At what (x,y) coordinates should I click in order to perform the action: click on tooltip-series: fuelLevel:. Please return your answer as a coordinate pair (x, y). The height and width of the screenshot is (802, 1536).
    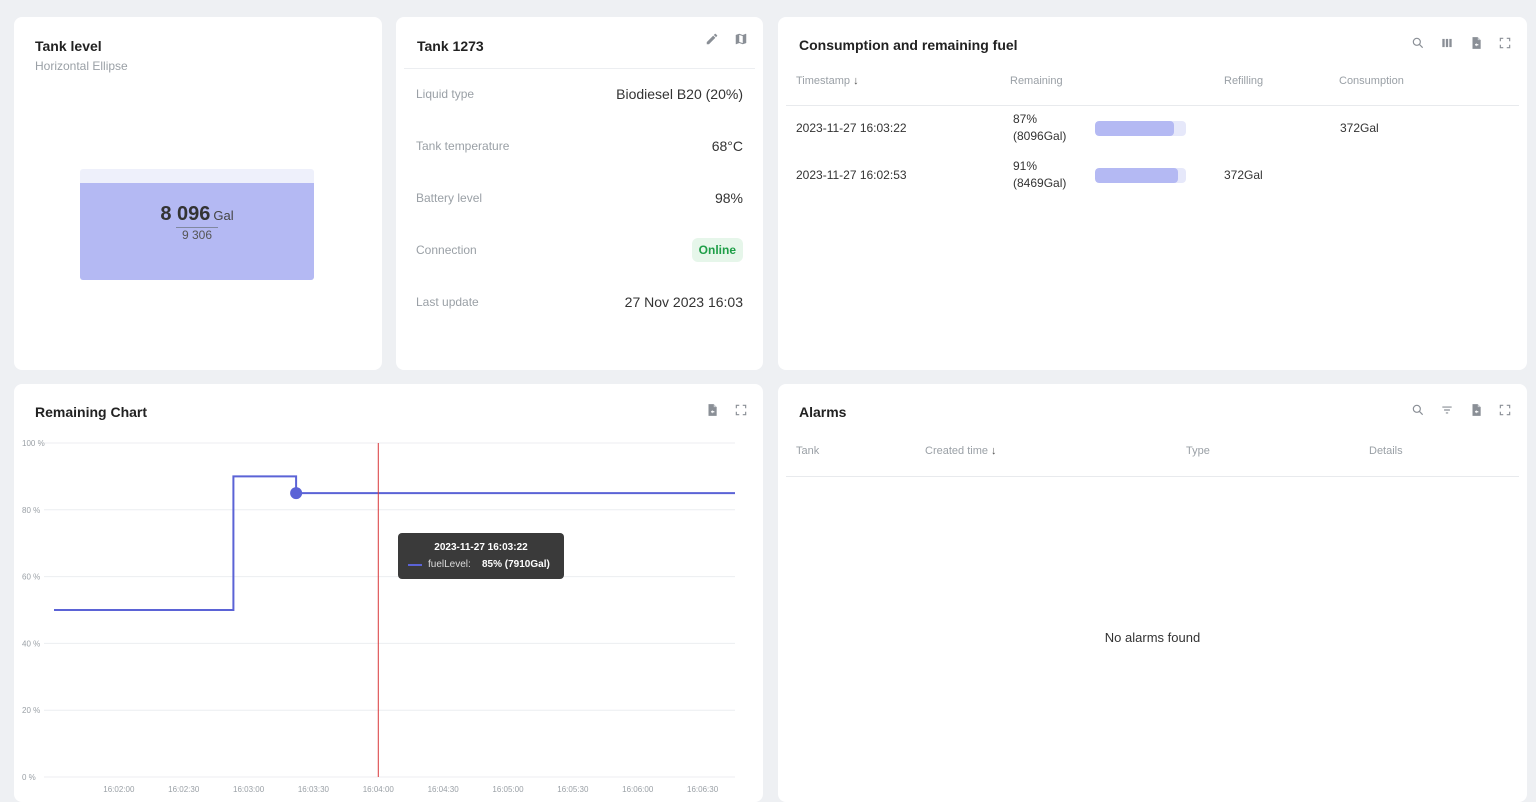
    Looking at the image, I should click on (449, 564).